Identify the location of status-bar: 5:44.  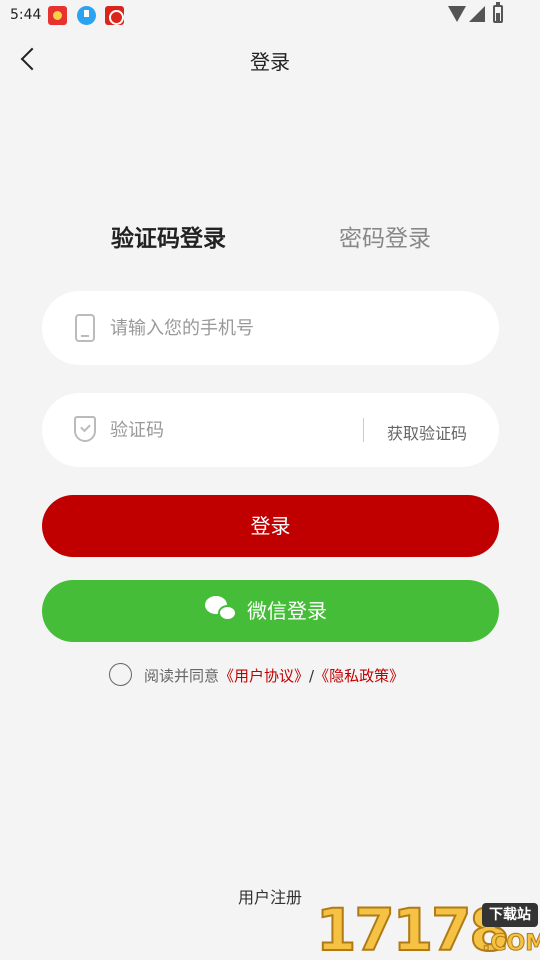
(270, 16).